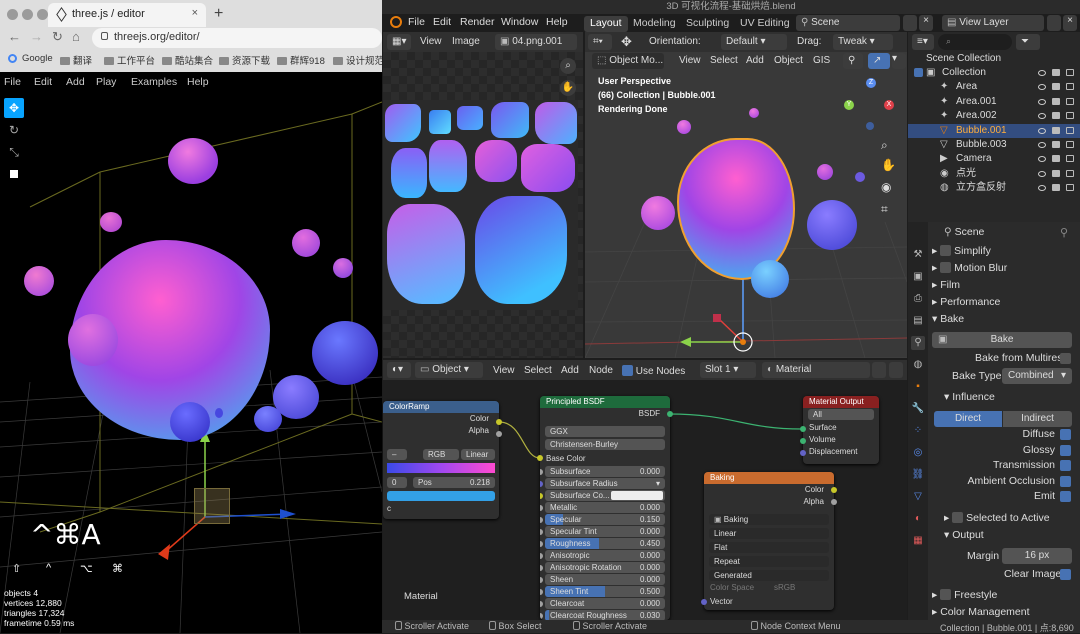 This screenshot has height=634, width=1080. Describe the element at coordinates (57, 37) in the screenshot. I see `reload-icon: ↻` at that location.